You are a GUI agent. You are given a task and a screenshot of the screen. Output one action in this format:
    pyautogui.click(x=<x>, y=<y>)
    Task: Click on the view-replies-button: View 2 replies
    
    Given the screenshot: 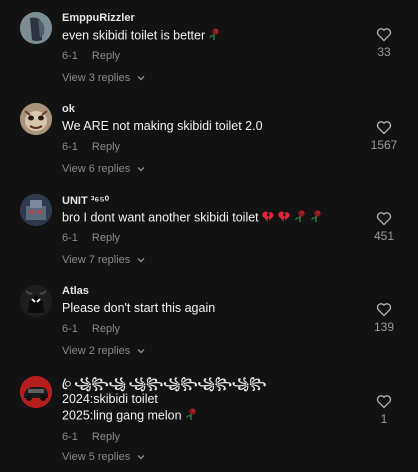 What is the action you would take?
    pyautogui.click(x=104, y=351)
    